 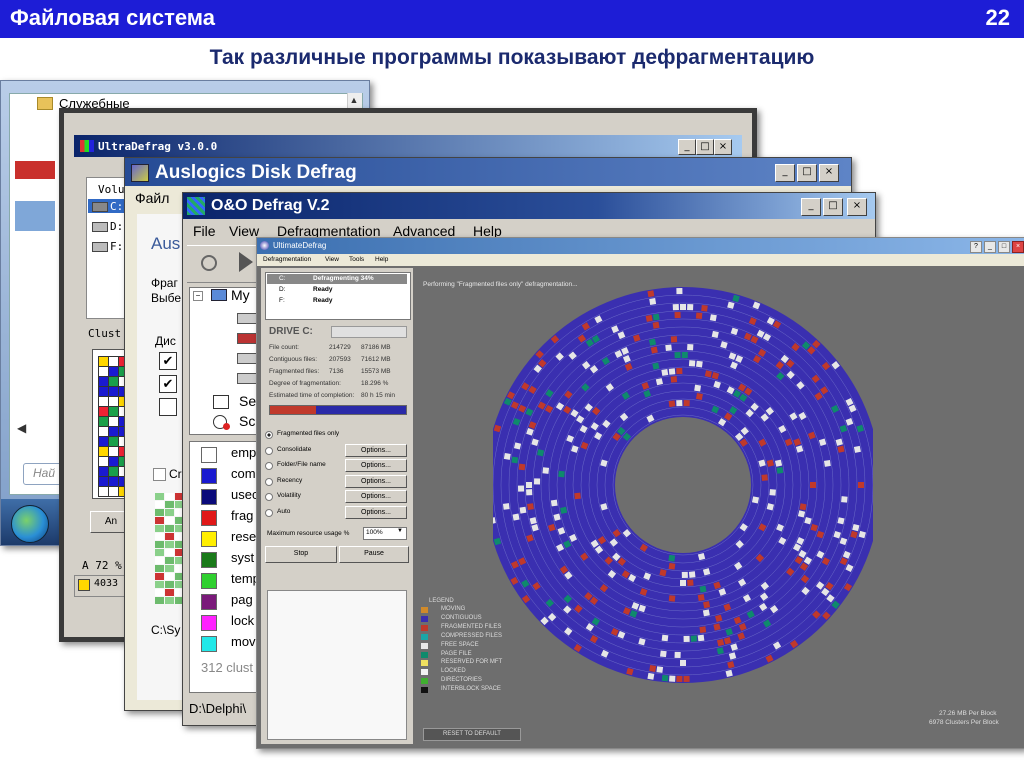 I want to click on ultimate-titlebar, so click(x=640, y=246).